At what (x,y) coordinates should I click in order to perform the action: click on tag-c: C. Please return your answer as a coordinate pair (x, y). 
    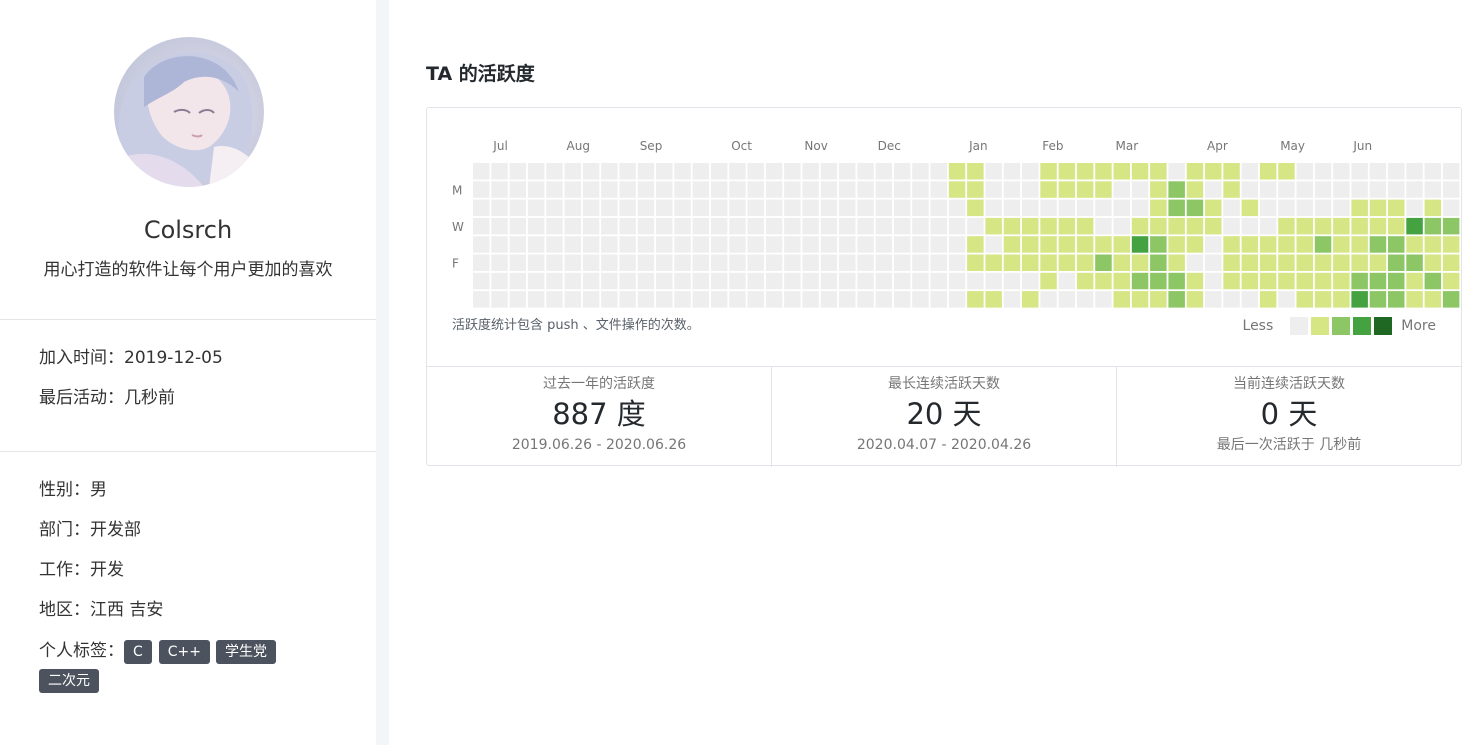
    Looking at the image, I should click on (138, 652).